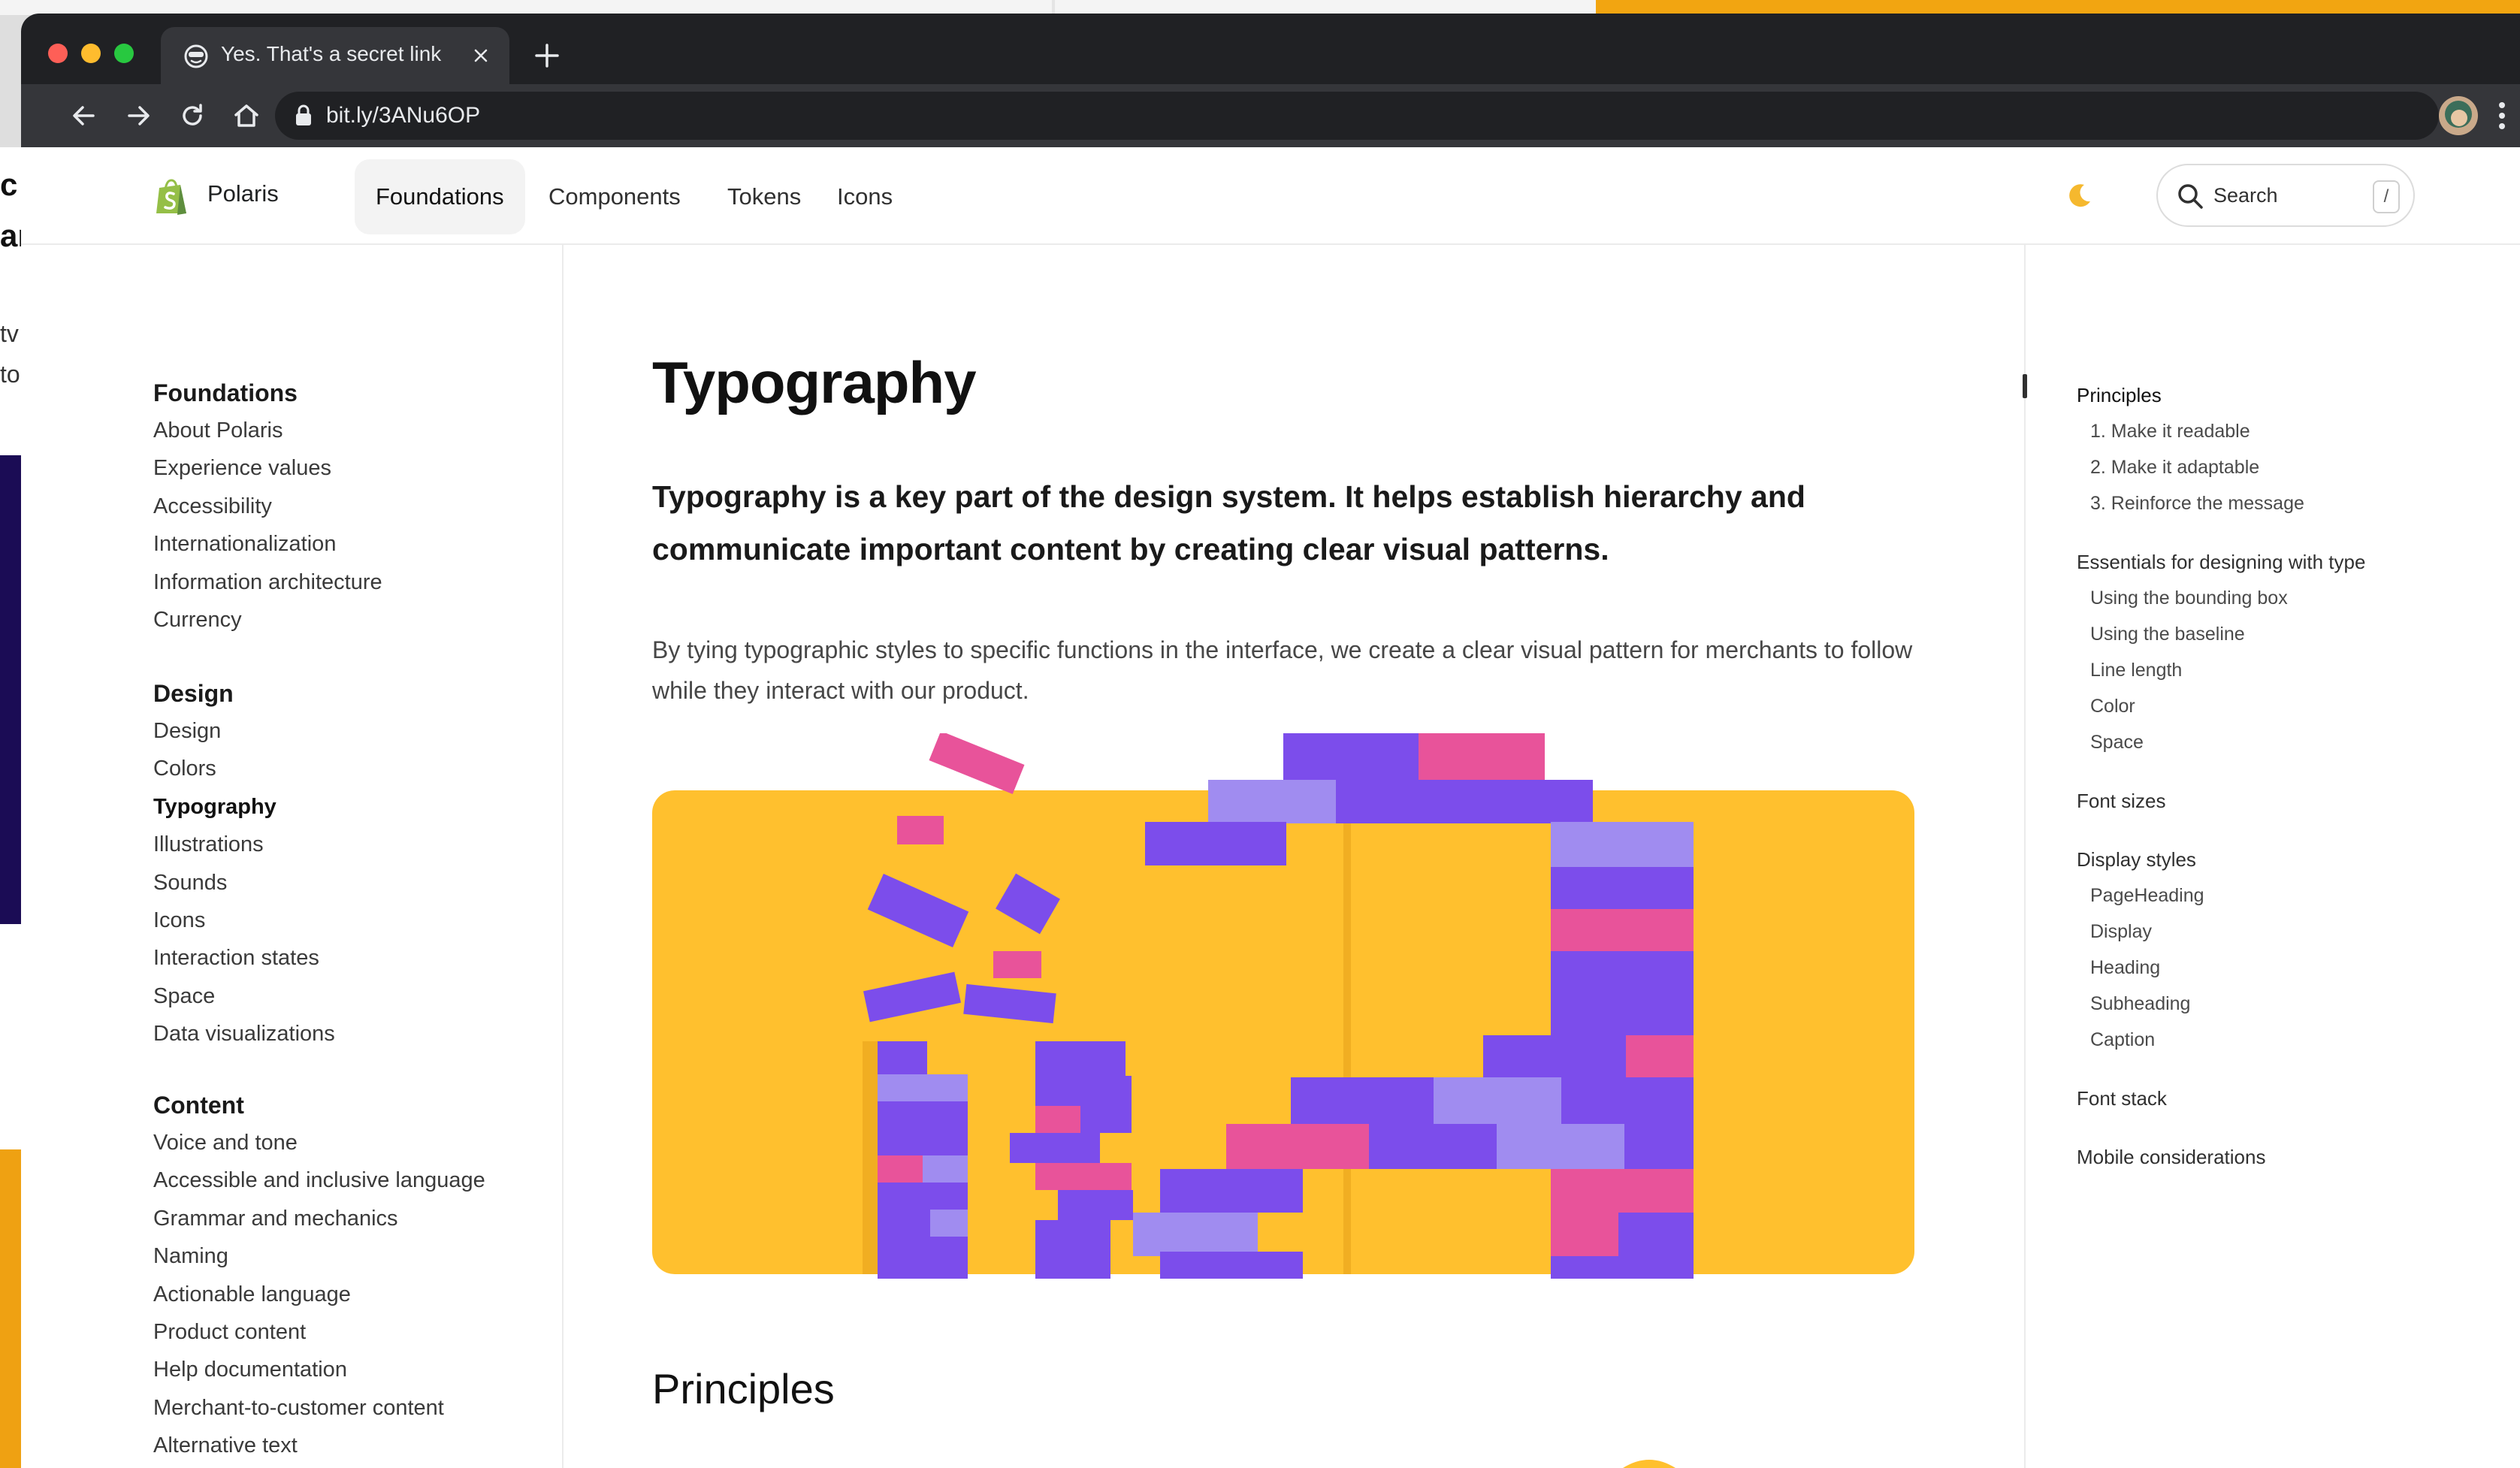  What do you see at coordinates (547, 56) in the screenshot?
I see `new-tab-icon` at bounding box center [547, 56].